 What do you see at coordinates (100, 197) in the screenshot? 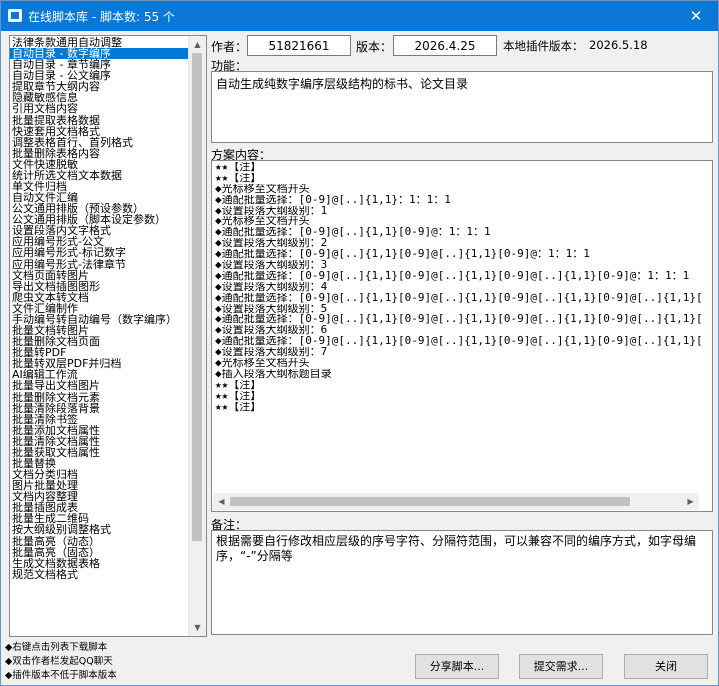
I see `script-list-item: 自动文件汇编` at bounding box center [100, 197].